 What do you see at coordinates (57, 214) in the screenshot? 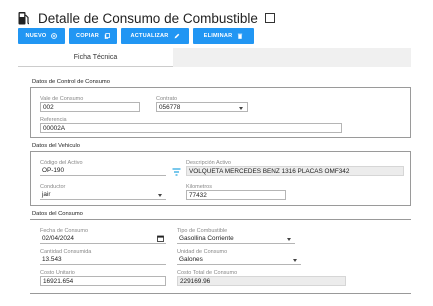
I see `section-title-consumo: Datos del Consumo` at bounding box center [57, 214].